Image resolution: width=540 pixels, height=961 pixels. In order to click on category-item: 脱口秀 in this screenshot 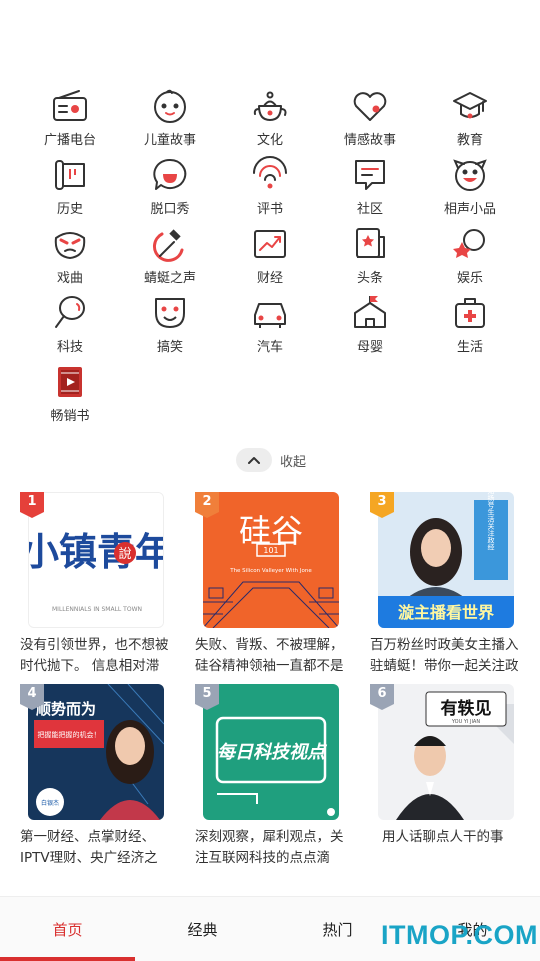, I will do `click(170, 189)`.